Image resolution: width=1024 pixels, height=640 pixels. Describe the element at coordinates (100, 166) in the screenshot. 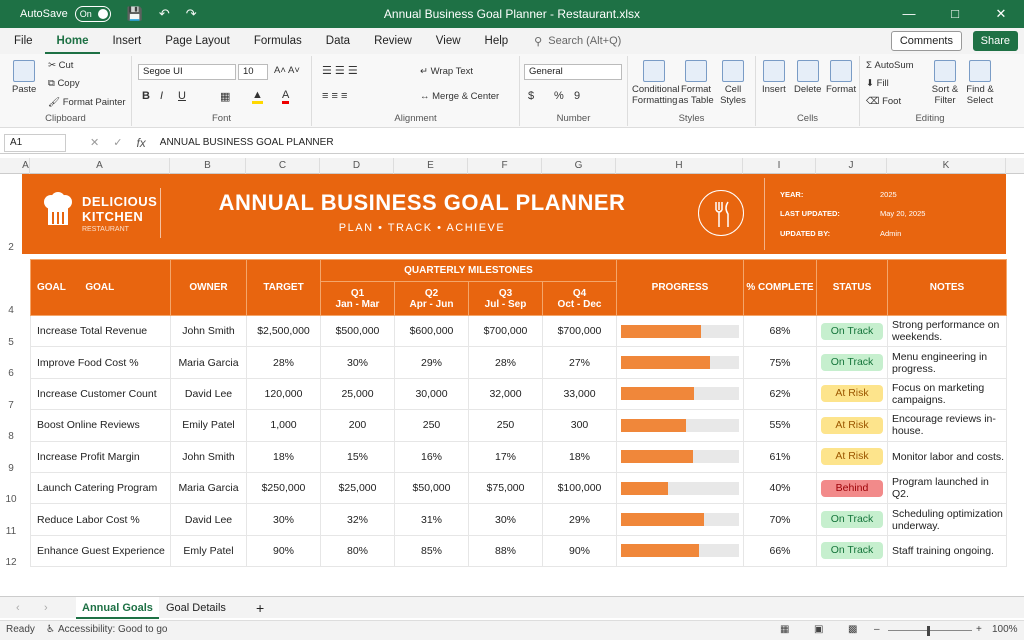

I see `column-header: A` at that location.